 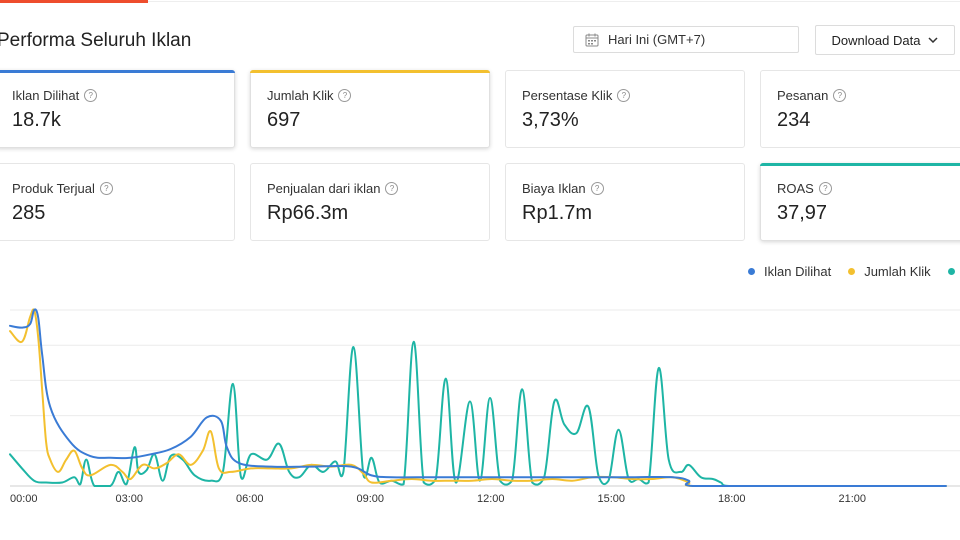 I want to click on metric-label: Iklan Dilihat?, so click(x=55, y=95).